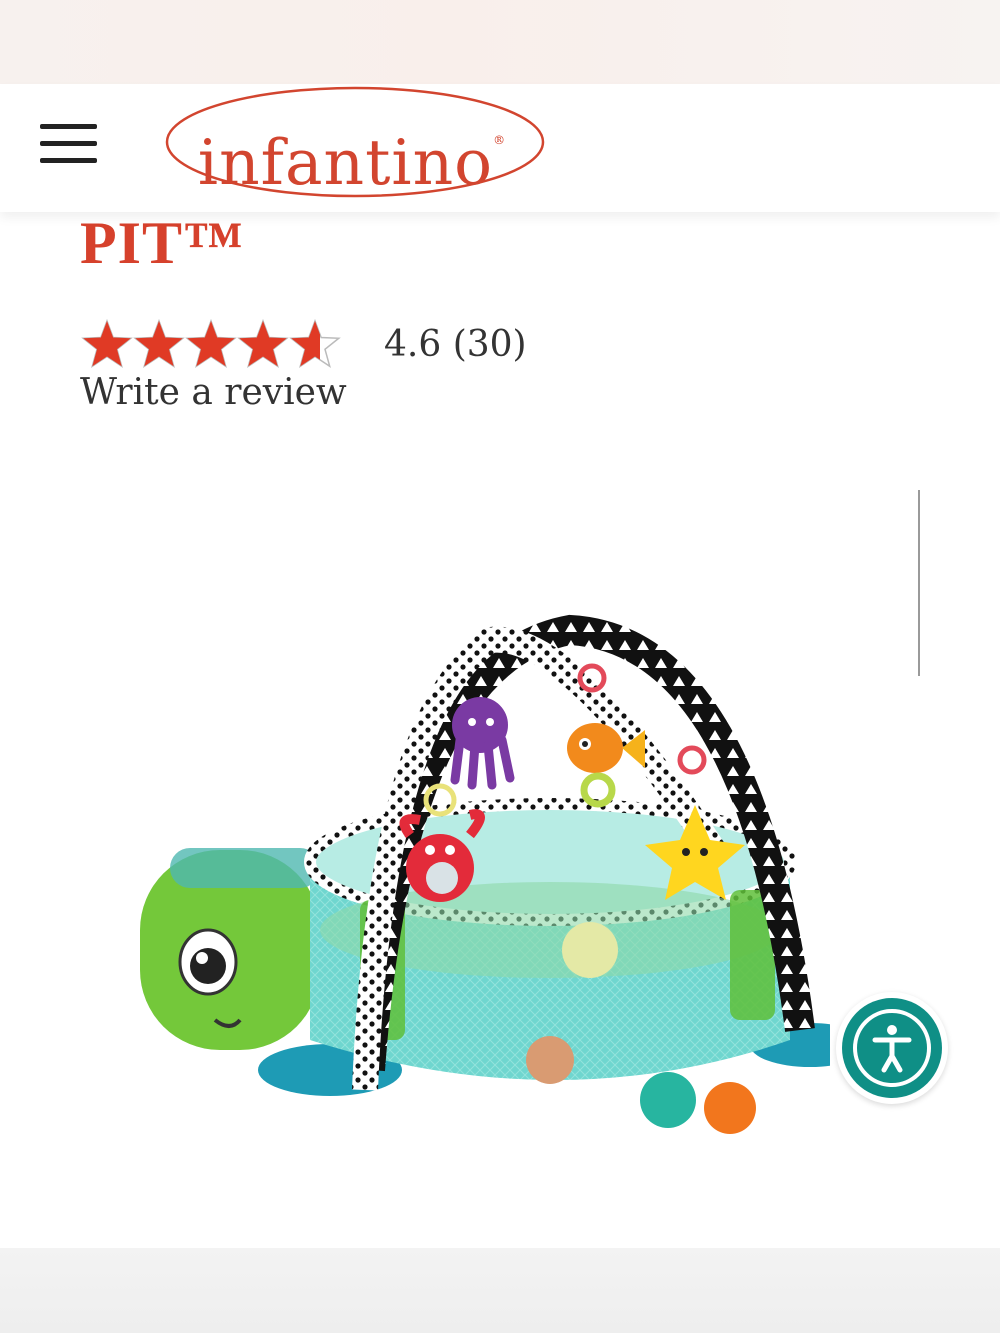 The width and height of the screenshot is (1000, 1333). What do you see at coordinates (730, 1108) in the screenshot?
I see `orange-ball` at bounding box center [730, 1108].